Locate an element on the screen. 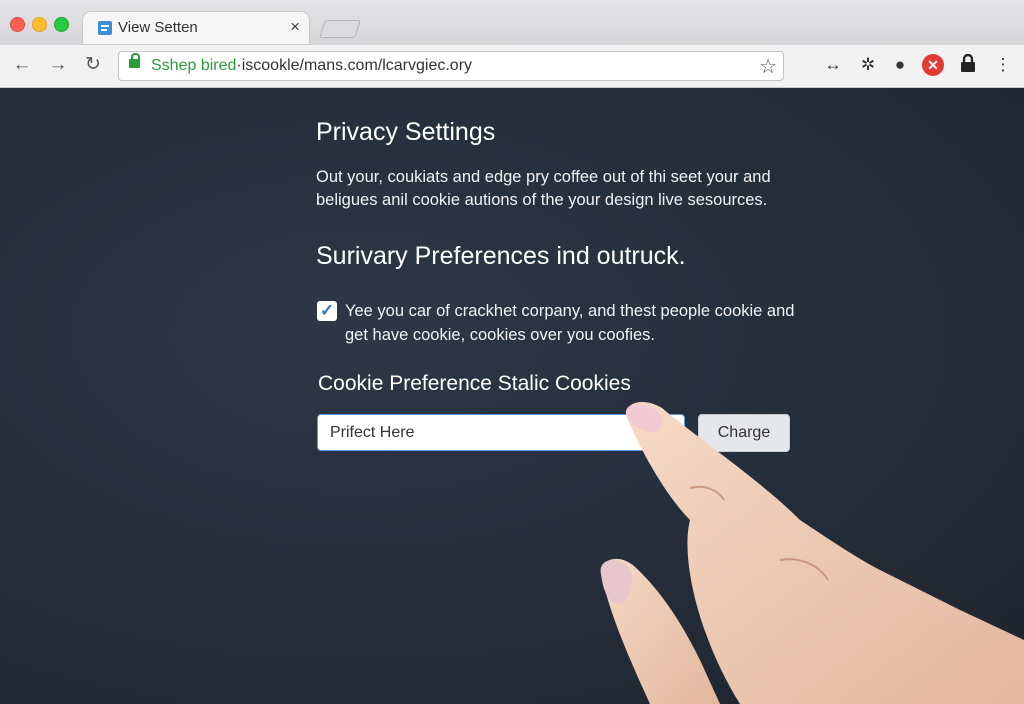 This screenshot has height=704, width=1024. minimize-window-button is located at coordinates (39, 24).